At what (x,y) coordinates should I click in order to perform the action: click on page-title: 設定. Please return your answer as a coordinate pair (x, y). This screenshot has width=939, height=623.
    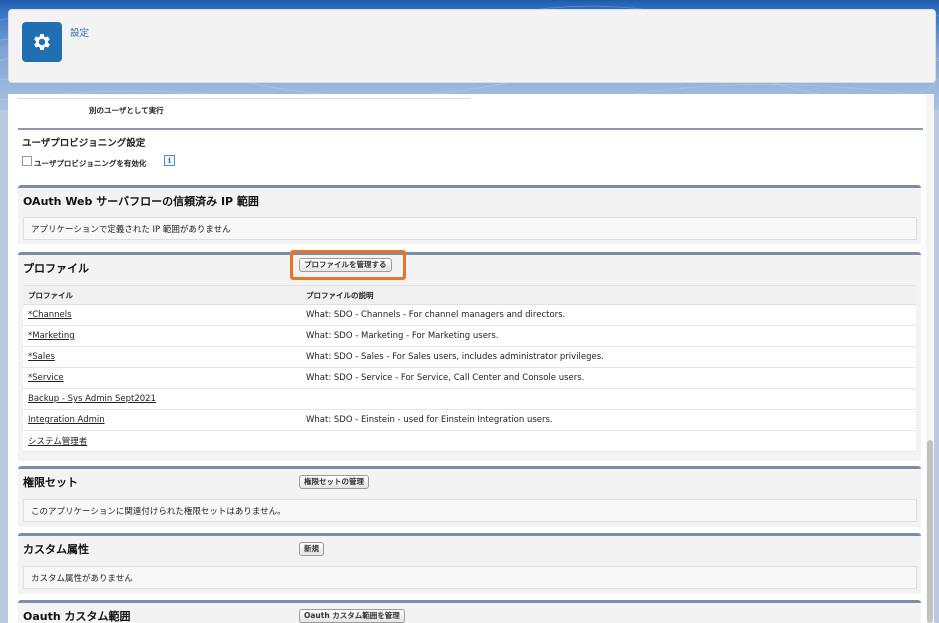
    Looking at the image, I should click on (79, 32).